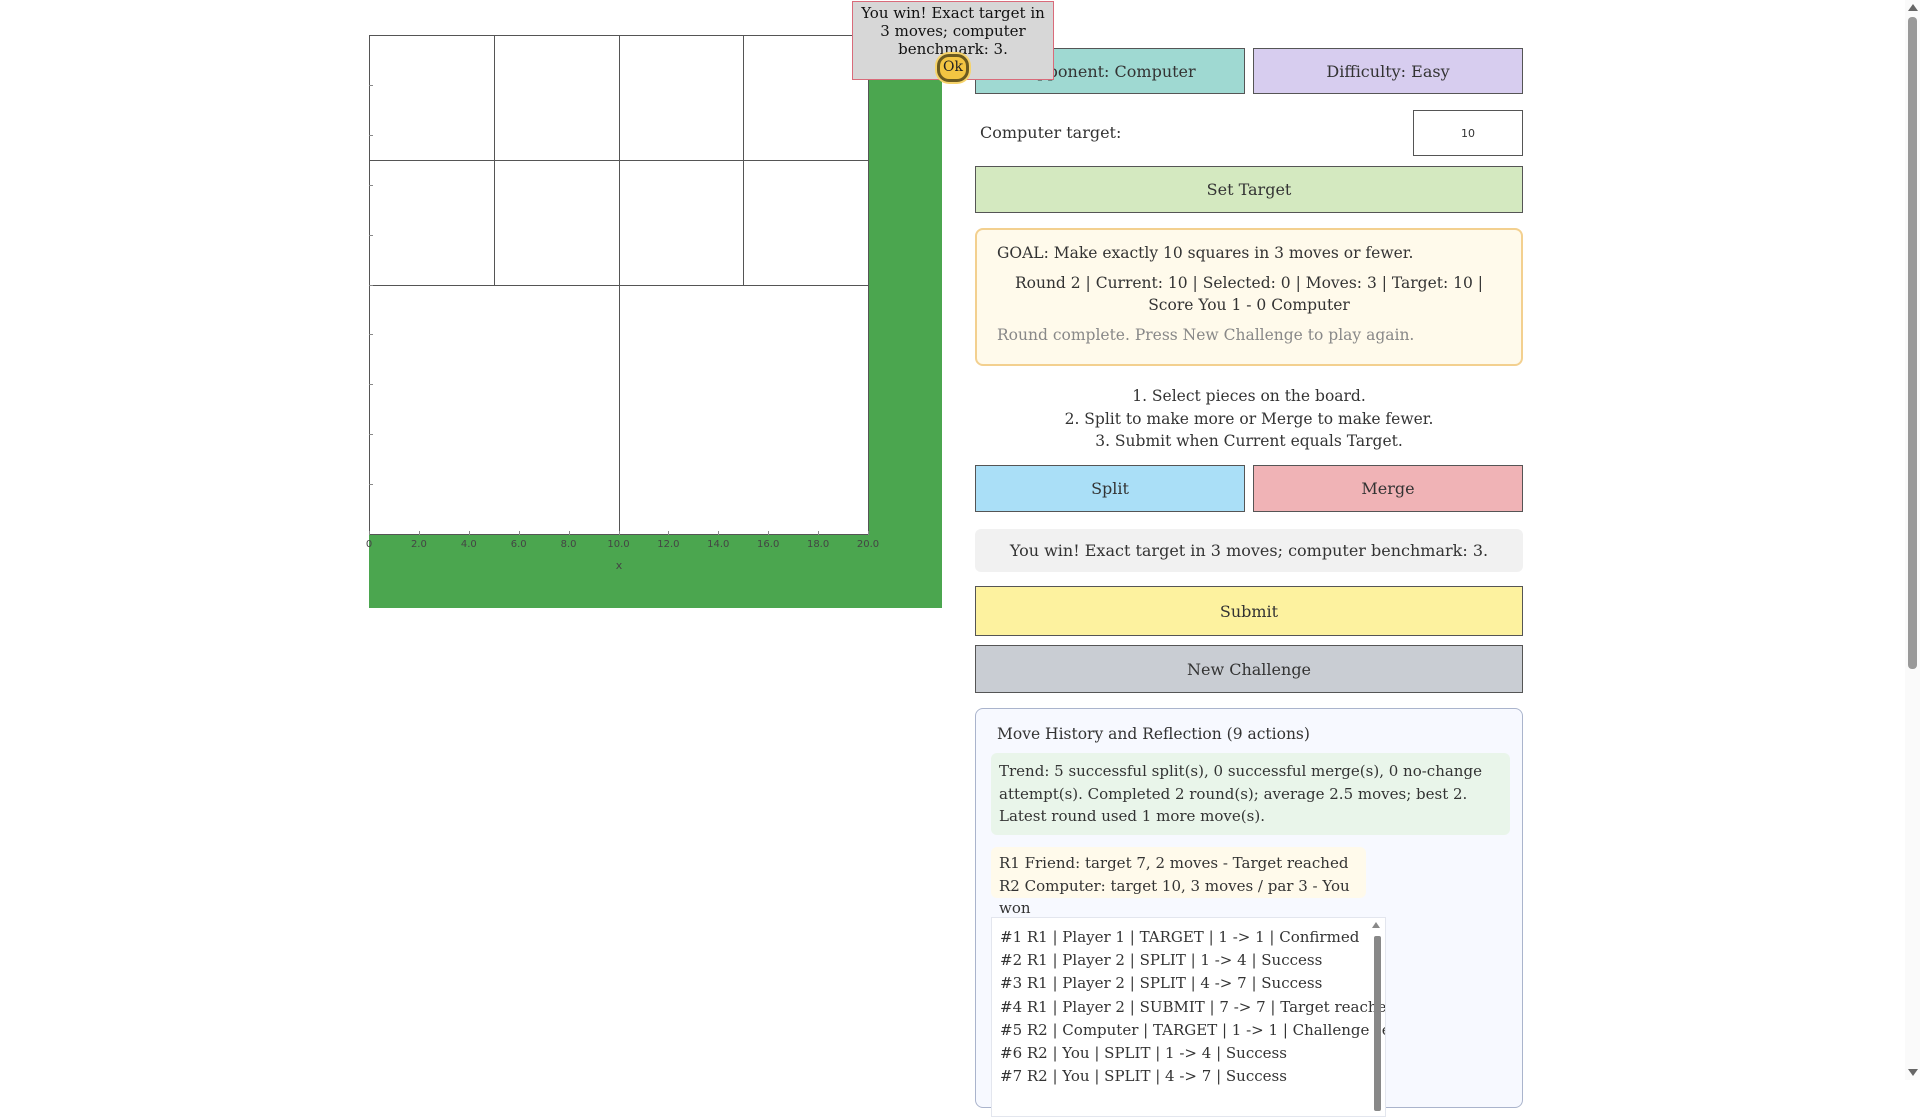 The image size is (1920, 1117). What do you see at coordinates (818, 544) in the screenshot?
I see `x-tick-label: 18.0` at bounding box center [818, 544].